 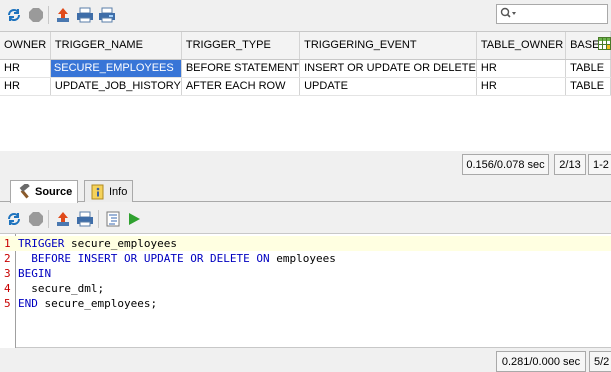 I want to click on sql-keyword: BEFORE INSERT OR UPDATE OR DELETE ON, so click(x=150, y=258).